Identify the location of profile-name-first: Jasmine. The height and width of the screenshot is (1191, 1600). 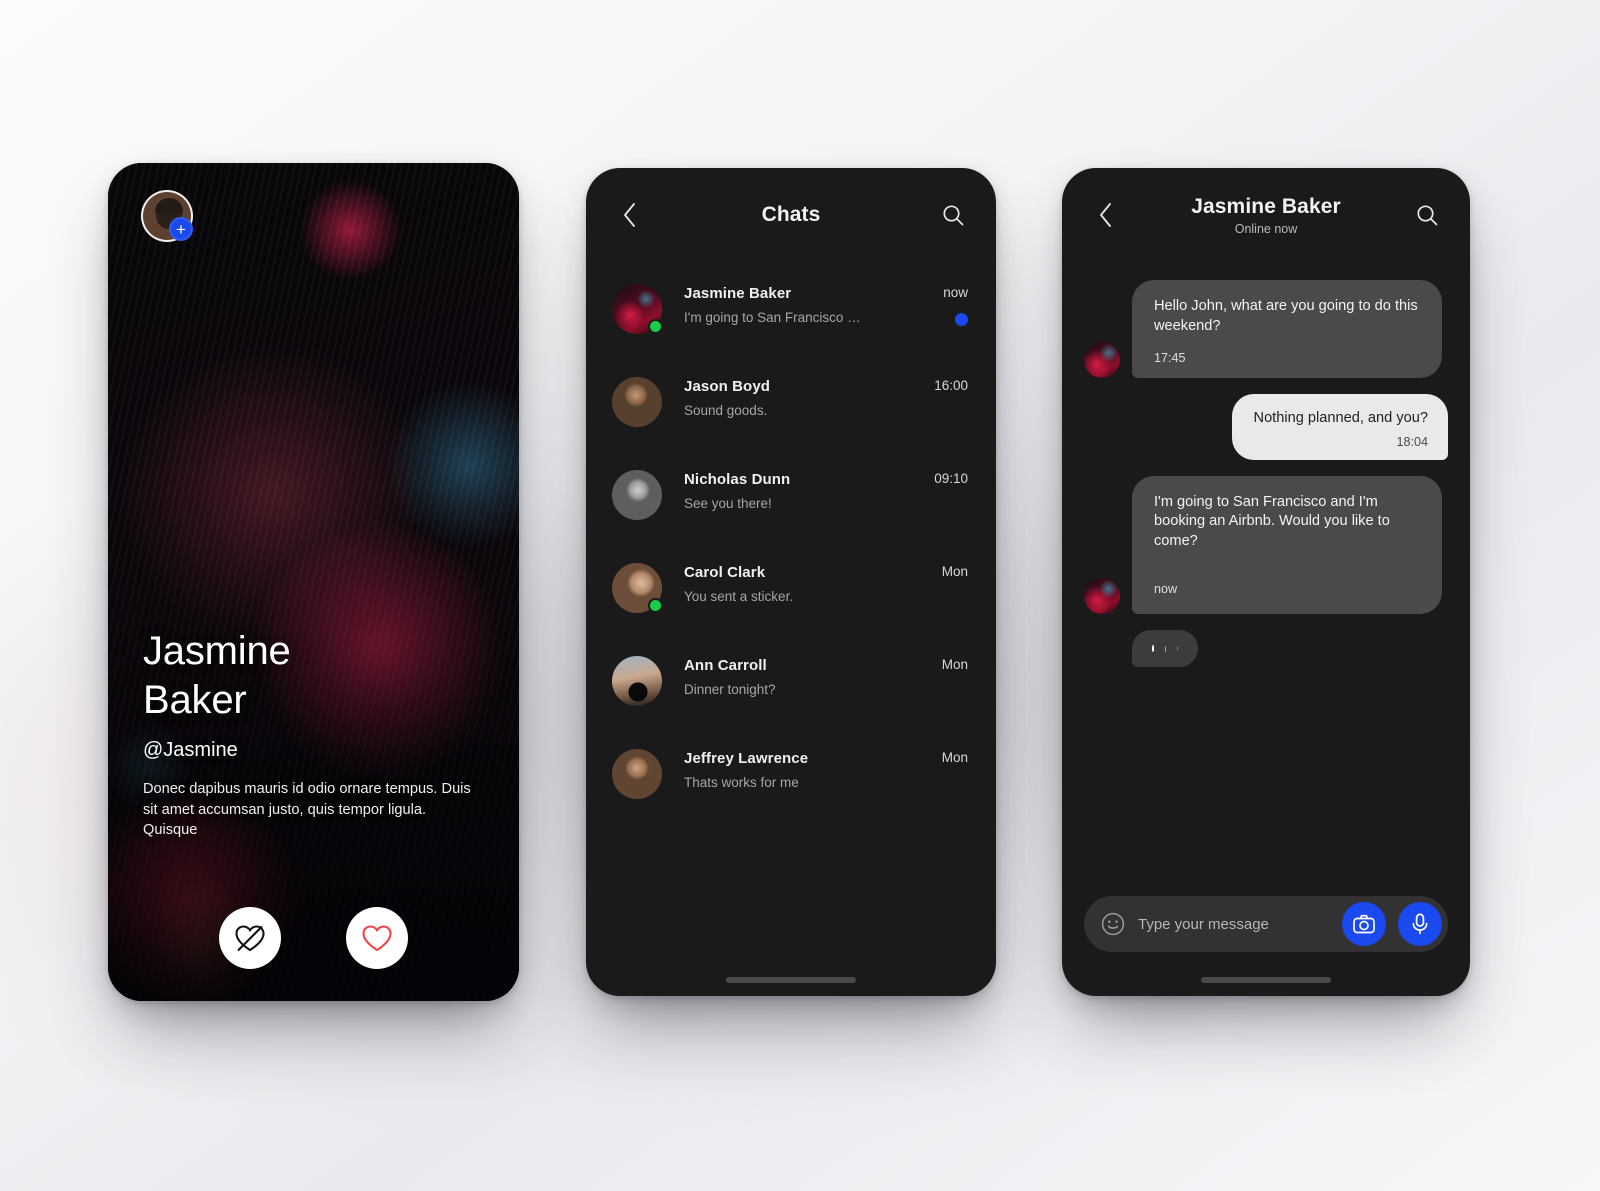
(217, 651).